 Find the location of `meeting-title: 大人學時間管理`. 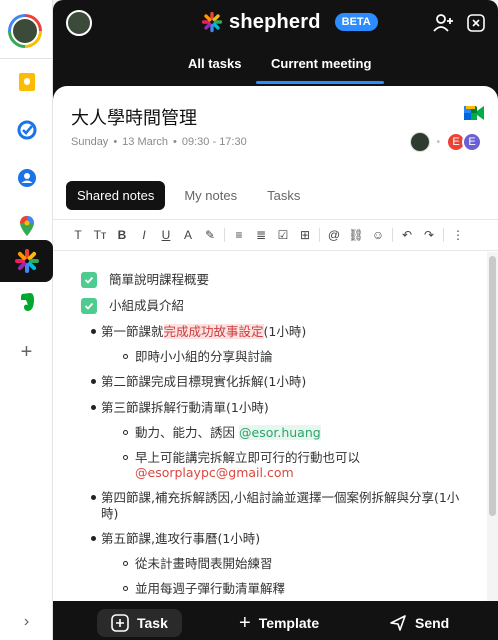

meeting-title: 大人學時間管理 is located at coordinates (134, 118).